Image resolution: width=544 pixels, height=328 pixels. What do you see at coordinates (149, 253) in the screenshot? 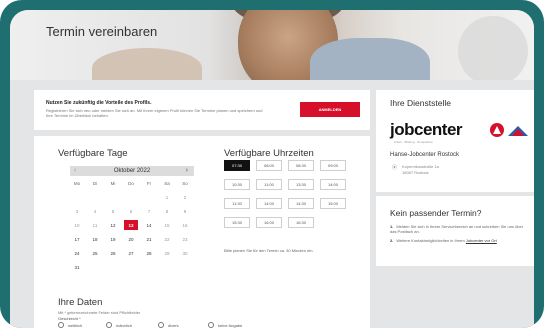
I see `calendar-day: 28` at bounding box center [149, 253].